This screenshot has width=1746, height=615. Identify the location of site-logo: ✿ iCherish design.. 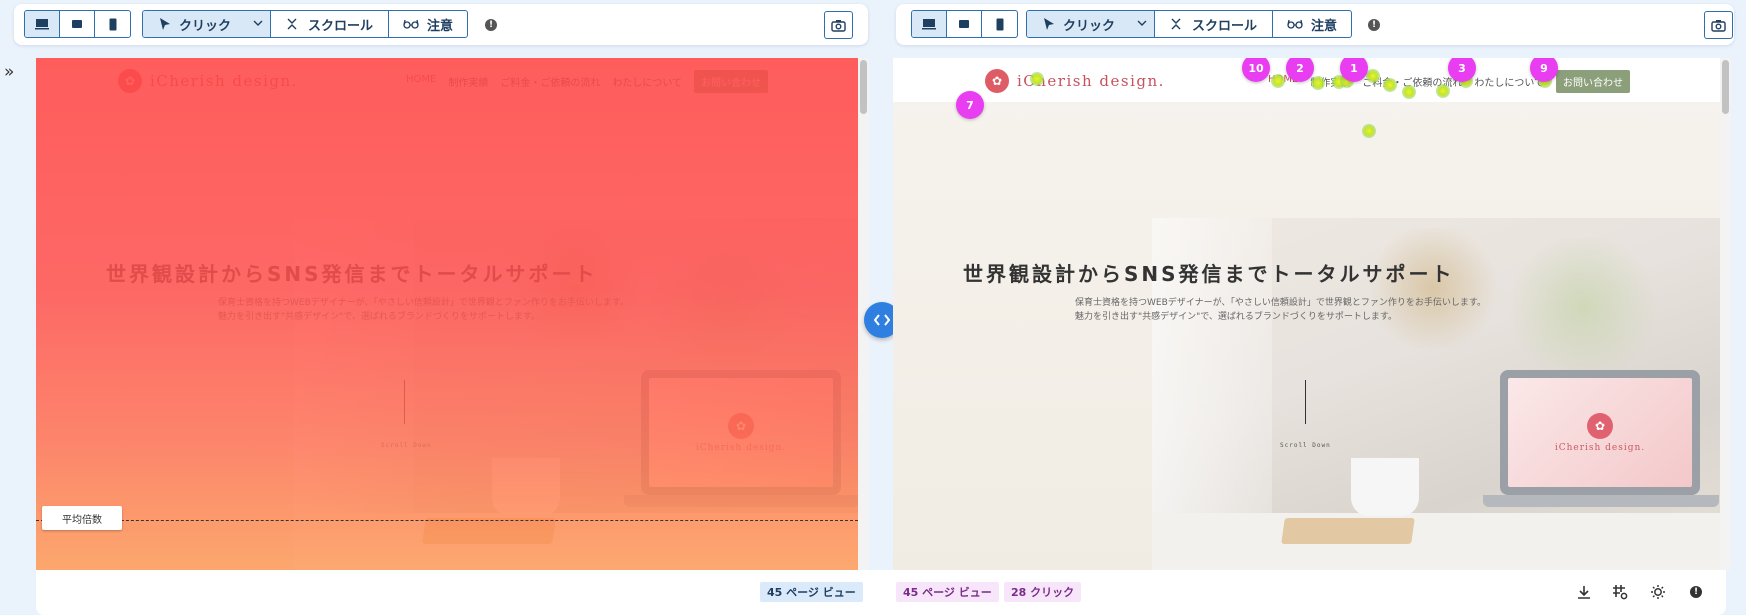
(1075, 81).